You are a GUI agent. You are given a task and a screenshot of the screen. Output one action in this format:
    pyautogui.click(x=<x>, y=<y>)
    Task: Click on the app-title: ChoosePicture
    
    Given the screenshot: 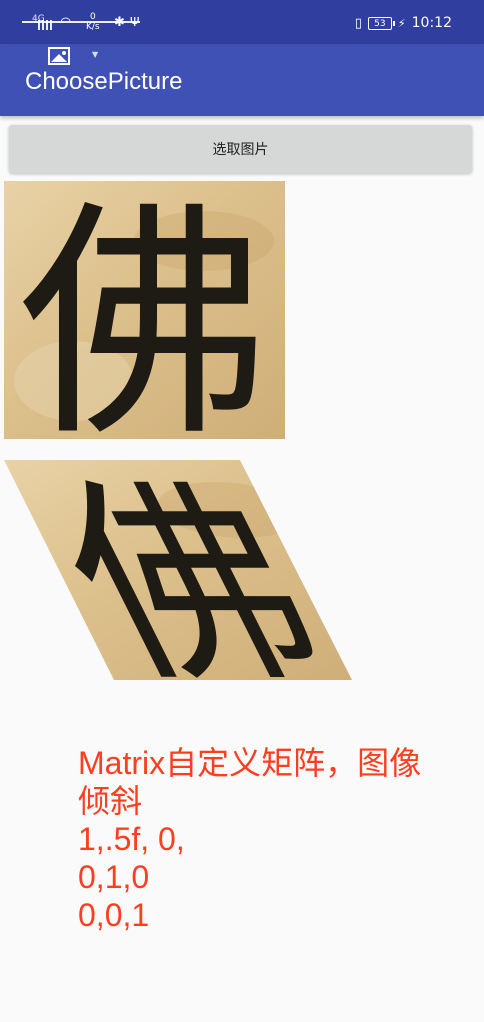 What is the action you would take?
    pyautogui.click(x=104, y=81)
    